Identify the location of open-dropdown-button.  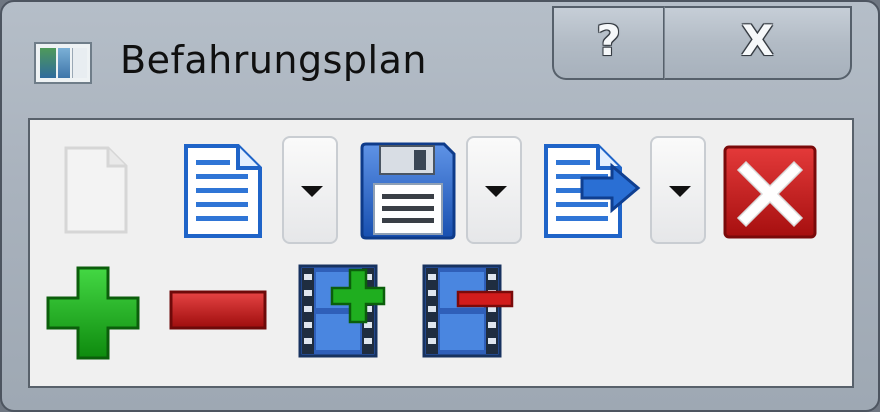
(310, 190).